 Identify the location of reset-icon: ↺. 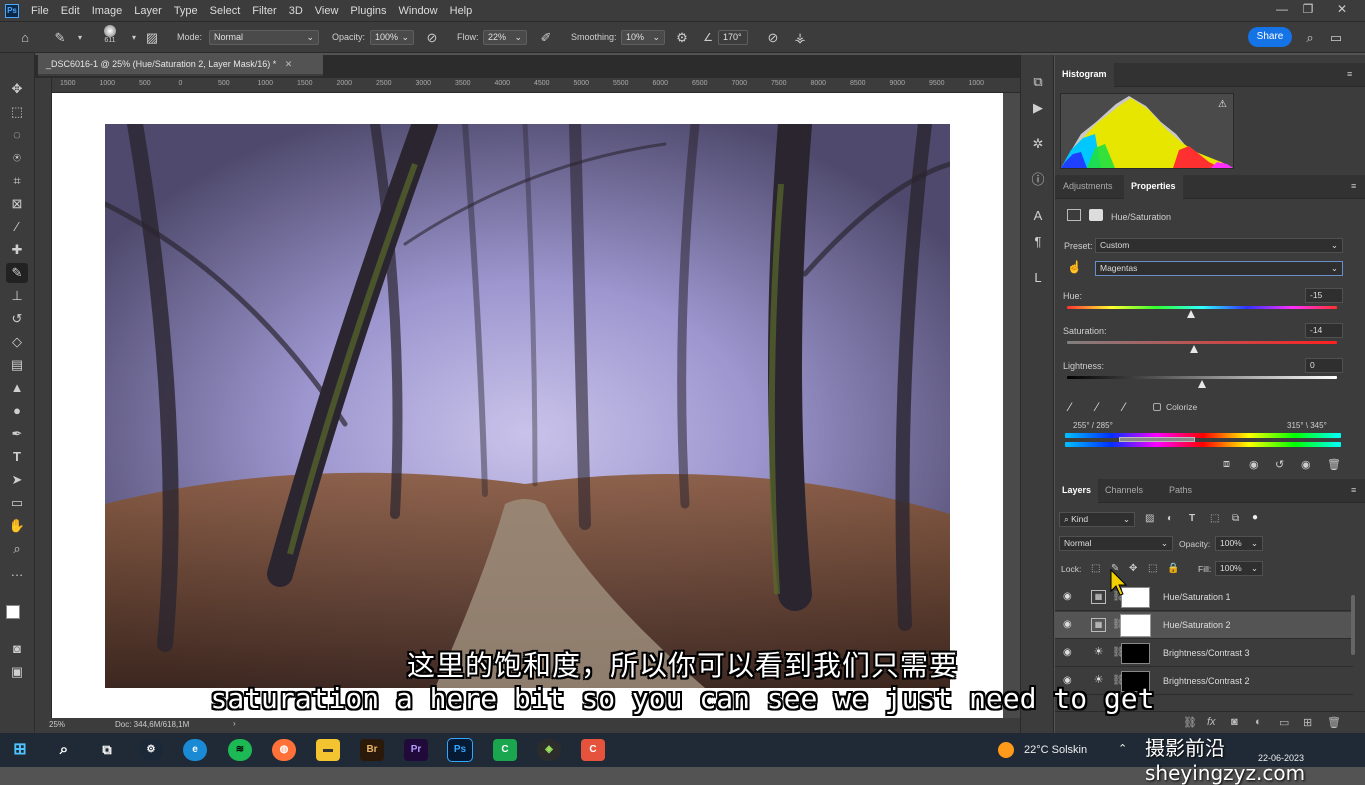
(1279, 464).